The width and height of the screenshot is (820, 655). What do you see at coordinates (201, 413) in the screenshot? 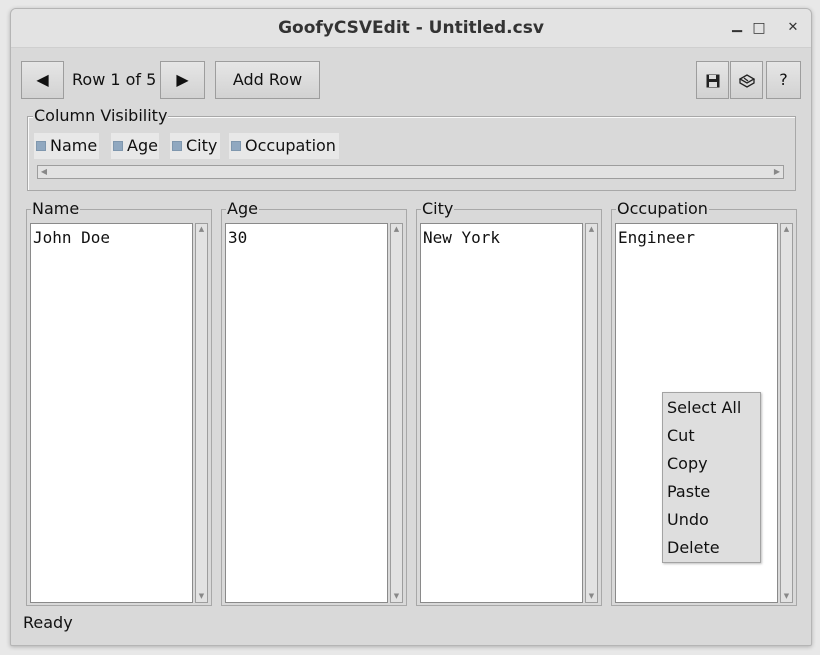
I see `name-scrollbar: ▲ ▼` at bounding box center [201, 413].